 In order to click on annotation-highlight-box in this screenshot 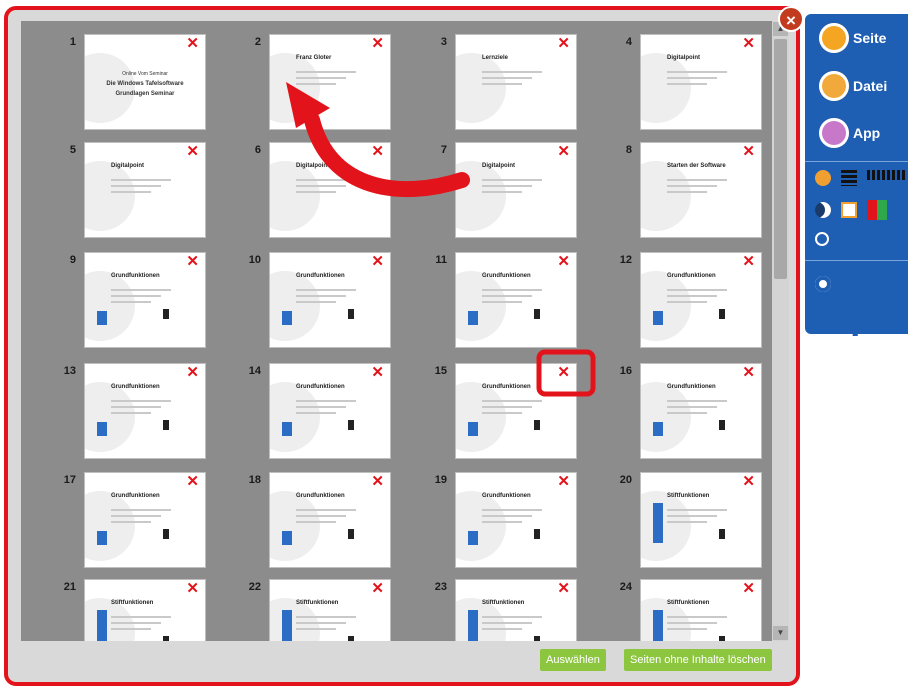, I will do `click(566, 373)`.